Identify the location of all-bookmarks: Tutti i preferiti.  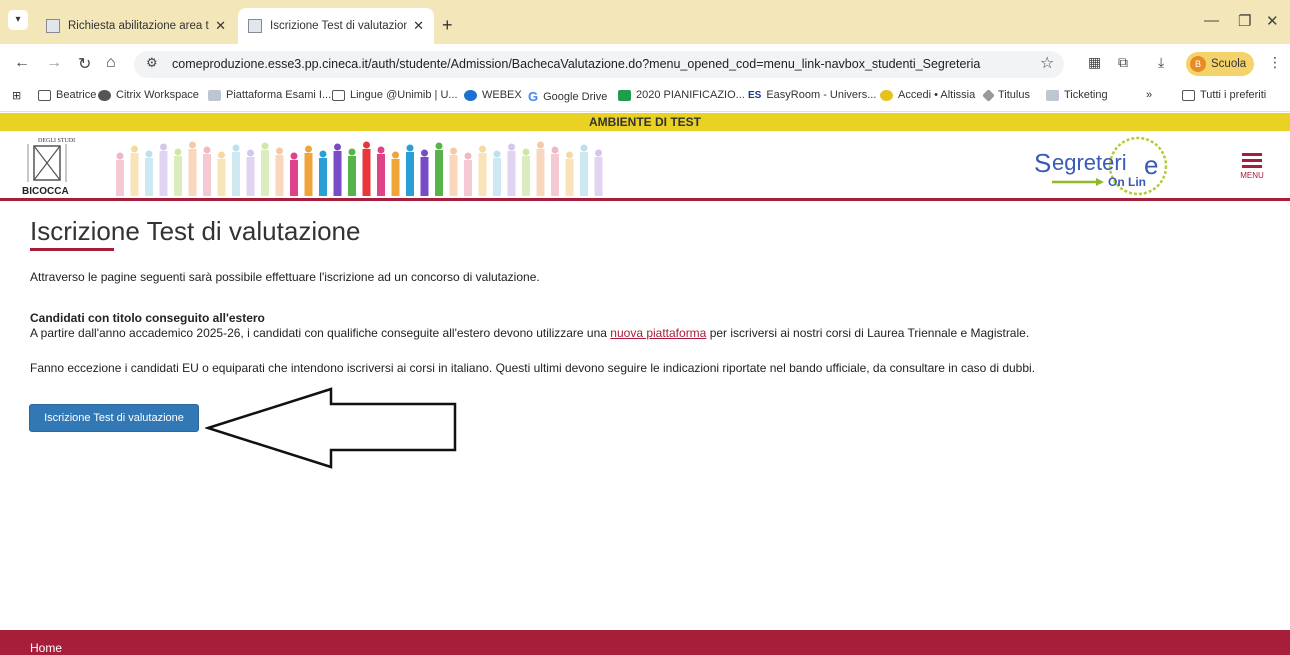
(1224, 95).